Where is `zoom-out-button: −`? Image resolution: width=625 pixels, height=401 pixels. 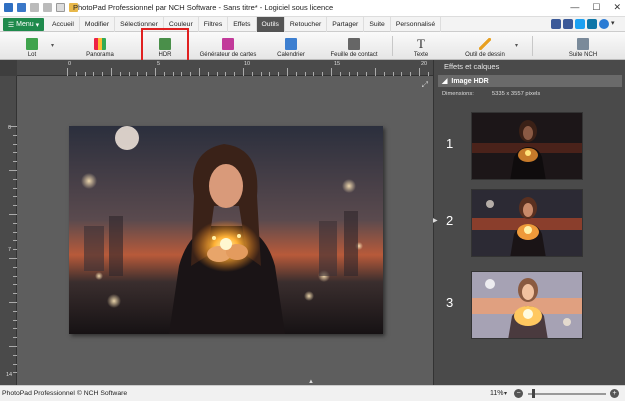
zoom-out-button: − is located at coordinates (518, 393).